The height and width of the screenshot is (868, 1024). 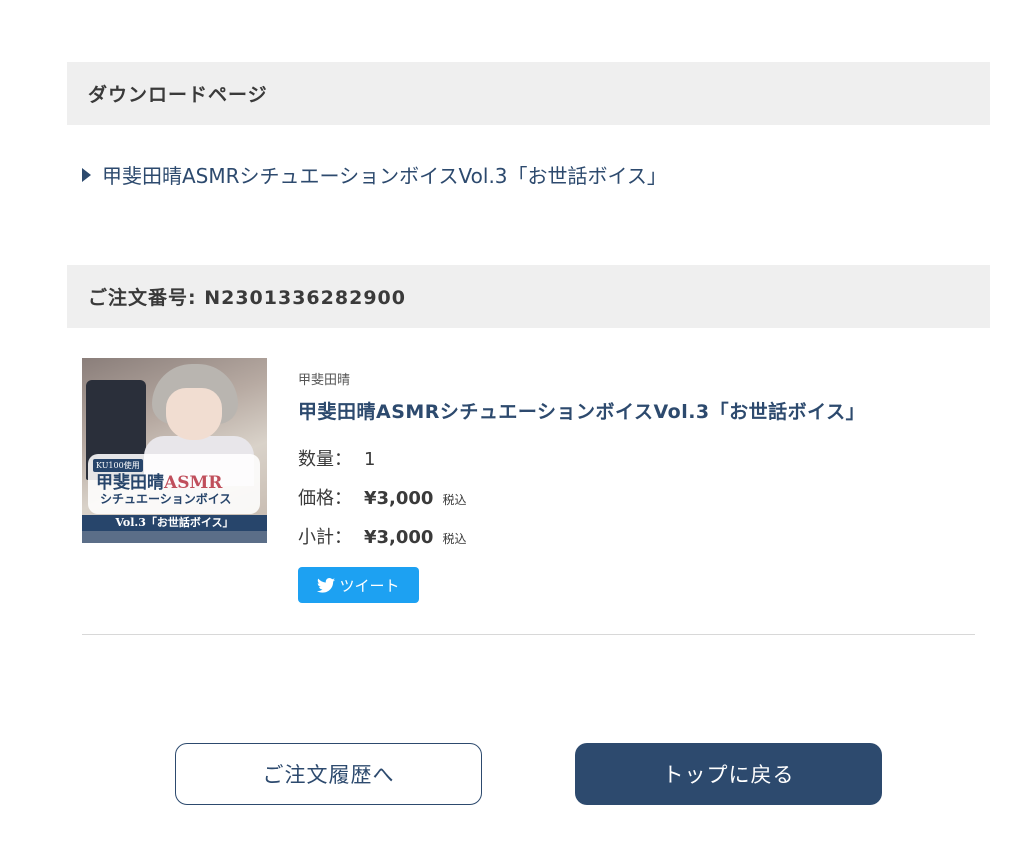 What do you see at coordinates (326, 585) in the screenshot?
I see `twitter-bird-icon` at bounding box center [326, 585].